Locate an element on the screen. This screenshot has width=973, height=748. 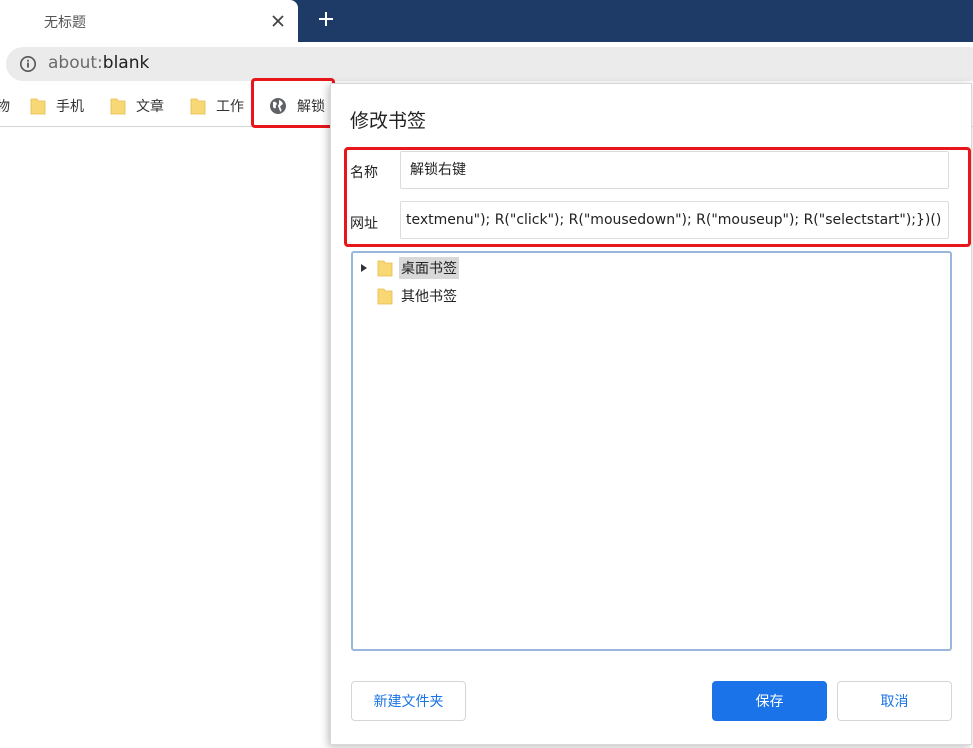
new-tab-button is located at coordinates (326, 21).